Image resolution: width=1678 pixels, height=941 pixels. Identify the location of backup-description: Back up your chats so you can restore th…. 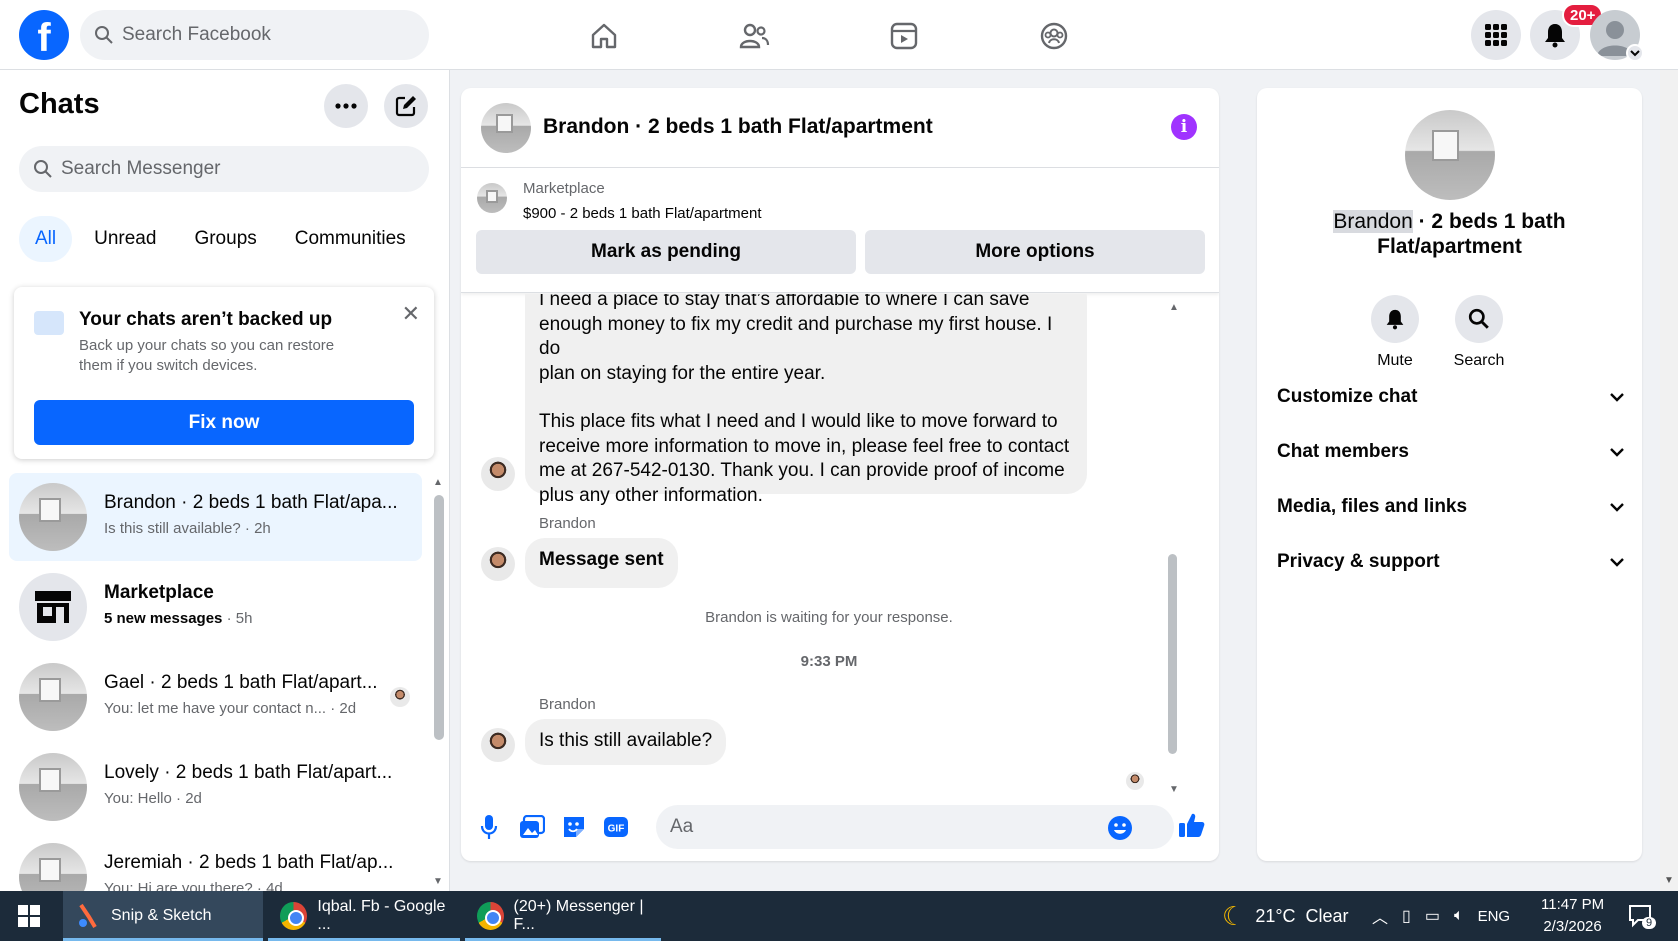
(207, 355).